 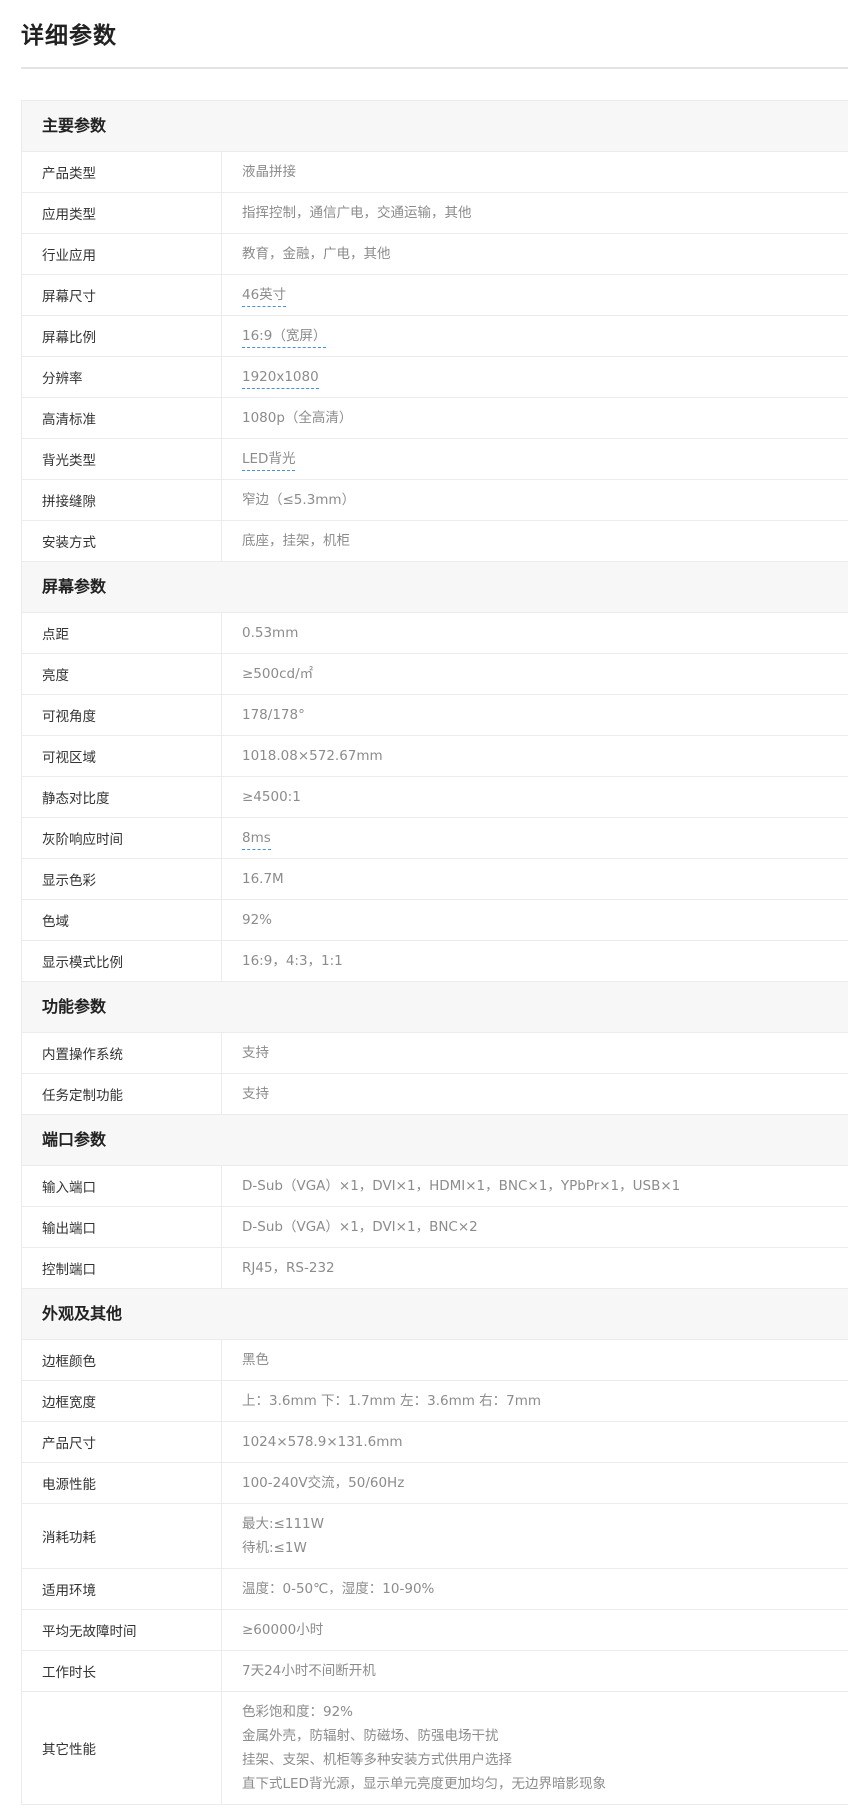 What do you see at coordinates (535, 541) in the screenshot?
I see `spec-value: 底座，挂架，机柜` at bounding box center [535, 541].